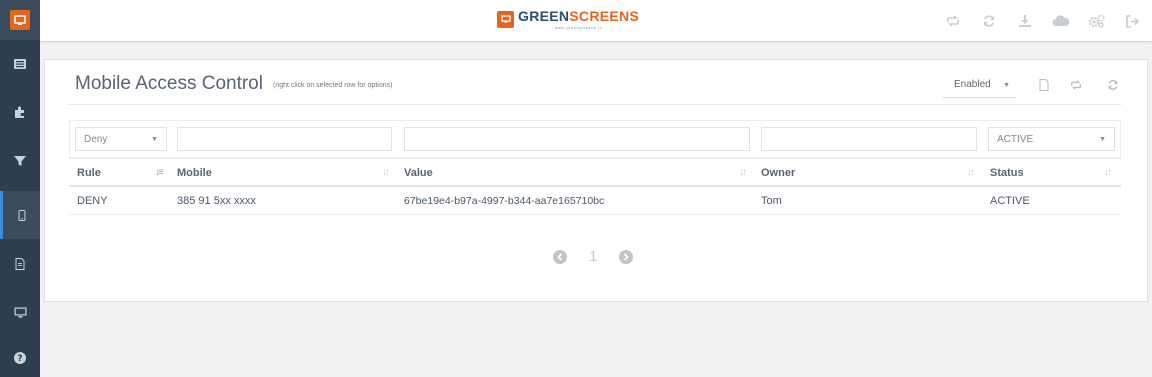 This screenshot has height=377, width=1152. Describe the element at coordinates (505, 19) in the screenshot. I see `brand-monitor-icon` at that location.